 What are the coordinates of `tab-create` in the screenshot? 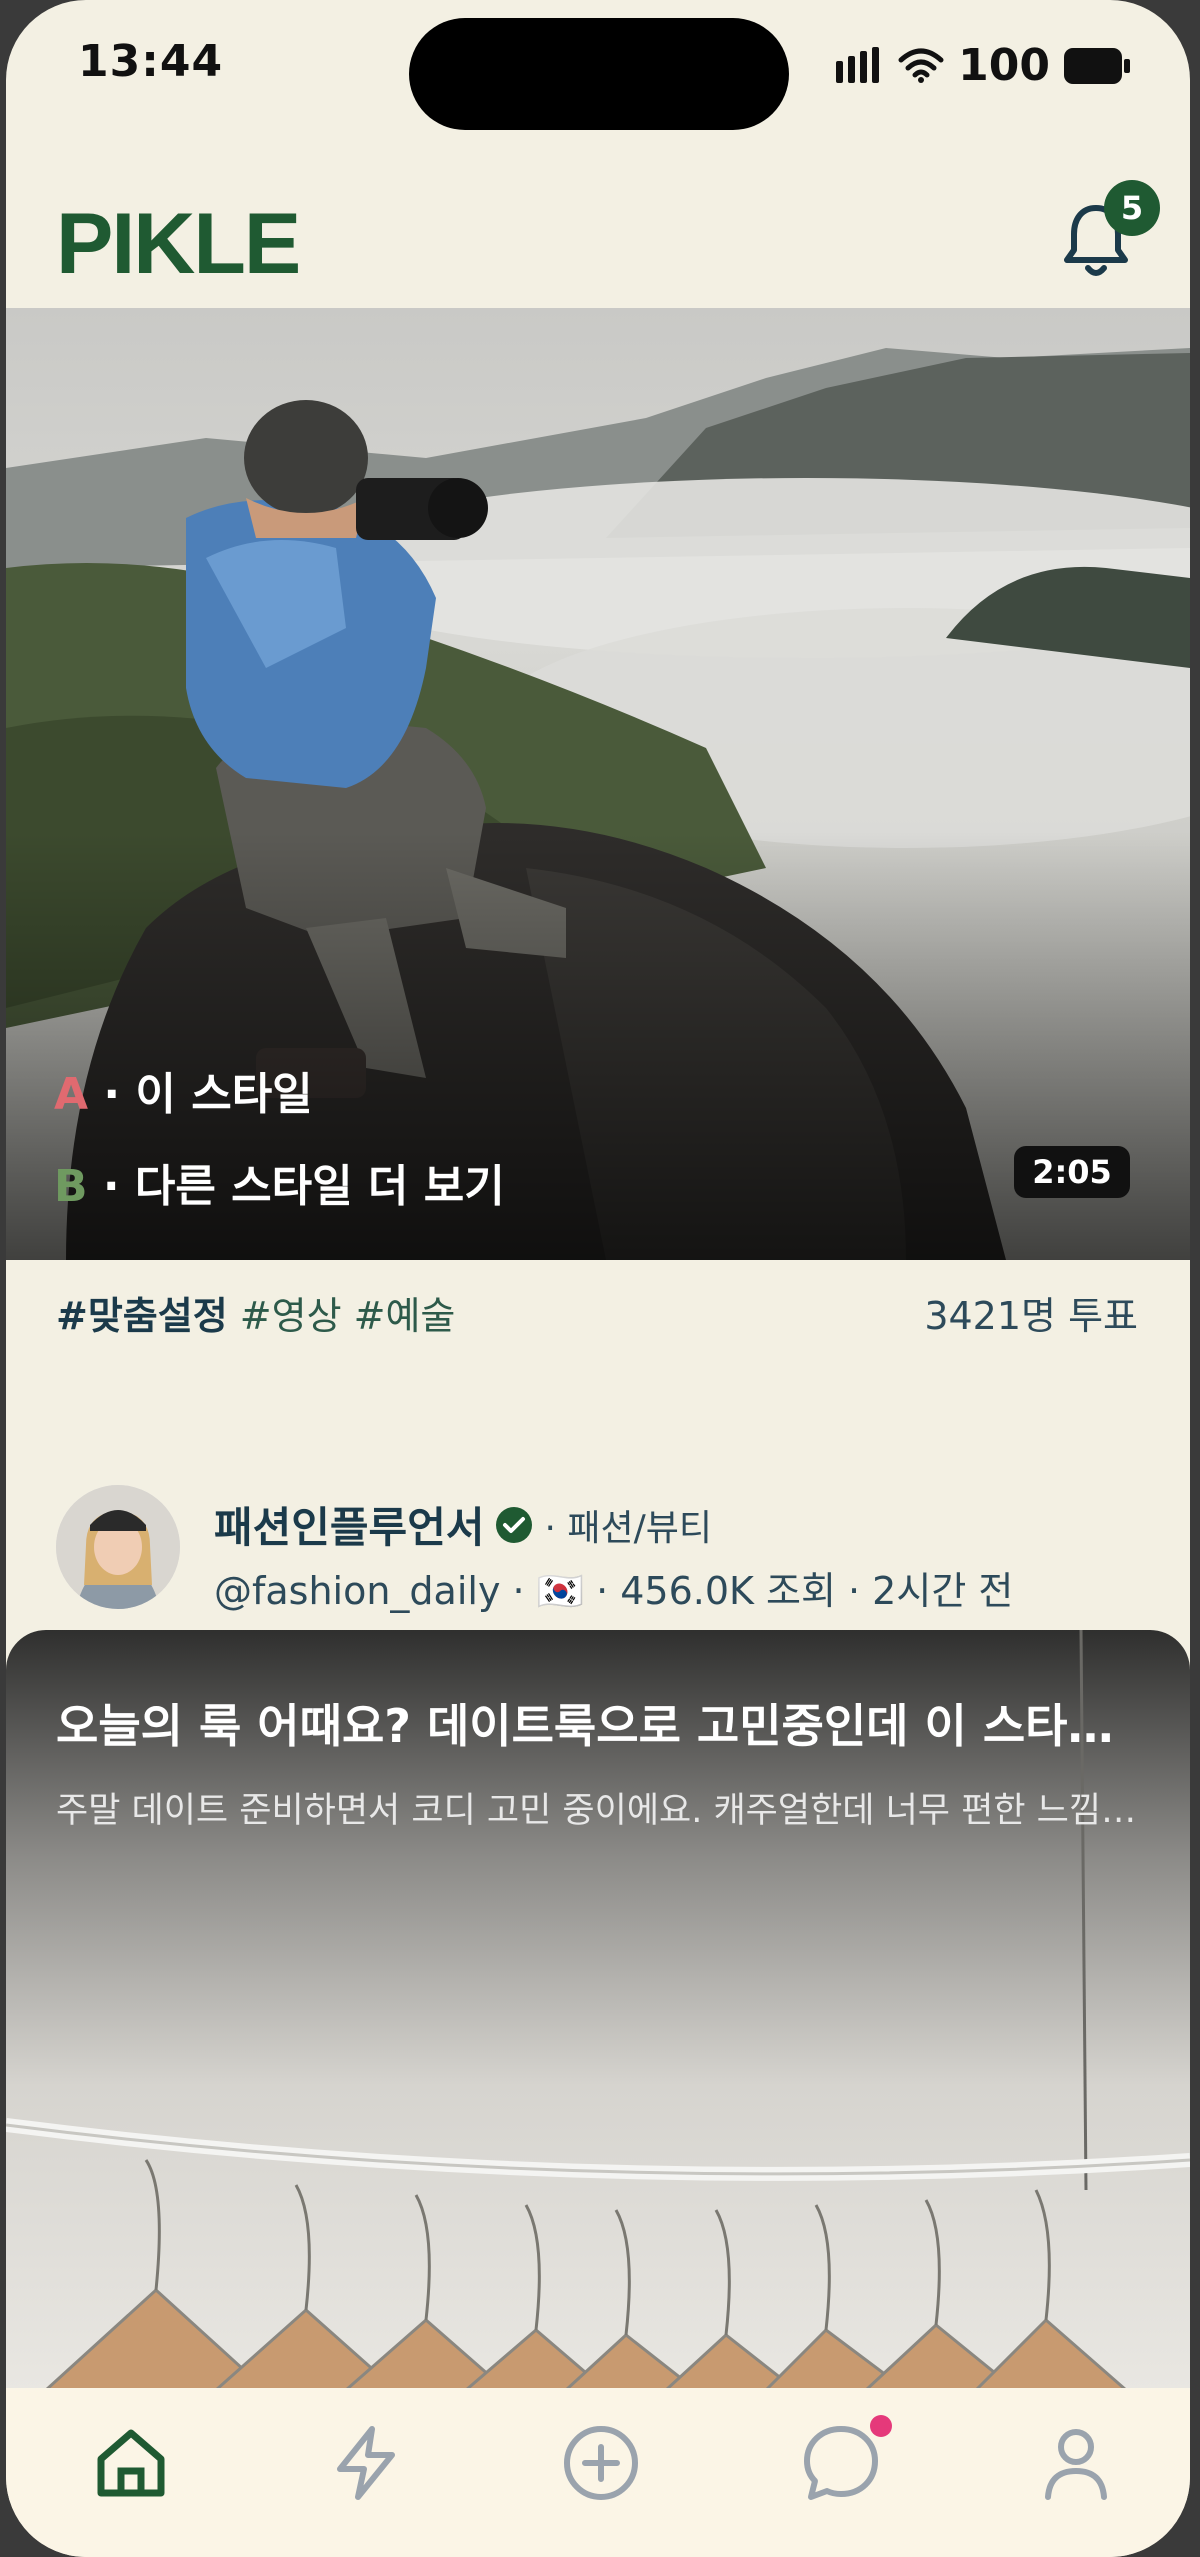 It's located at (601, 2463).